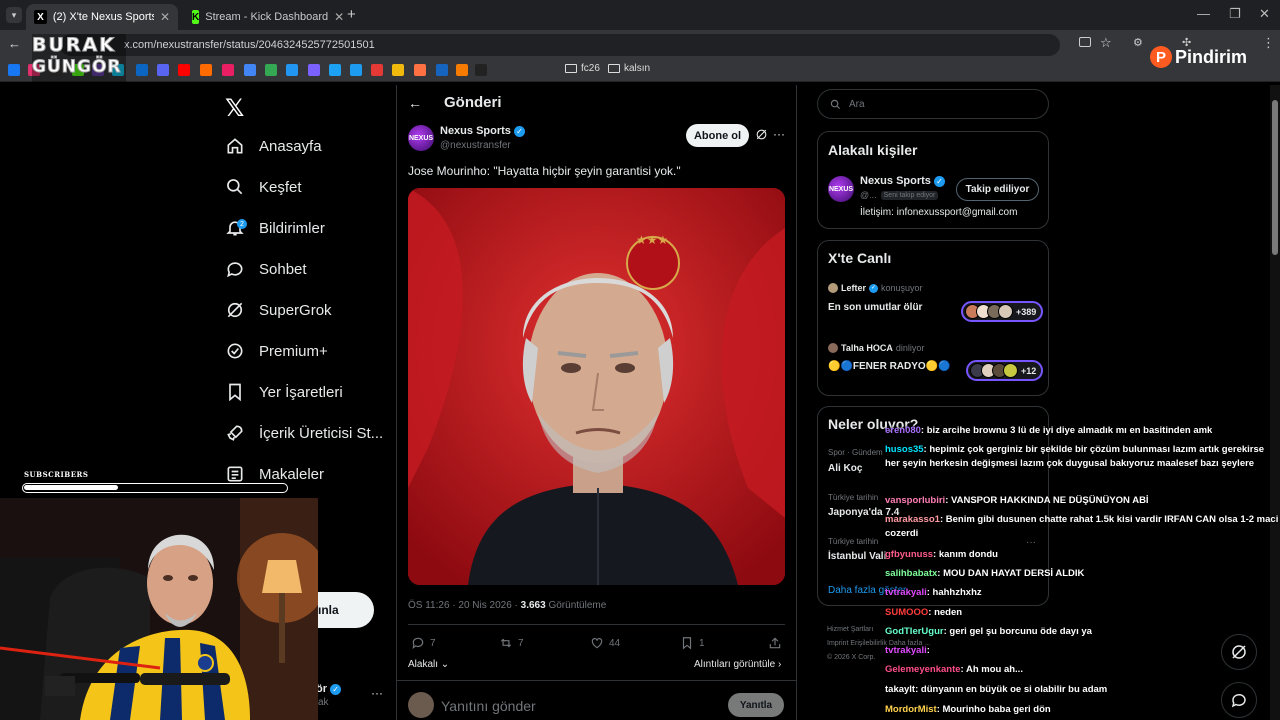 This screenshot has height=720, width=1280. I want to click on nav-item-6: Premium+, so click(276, 351).